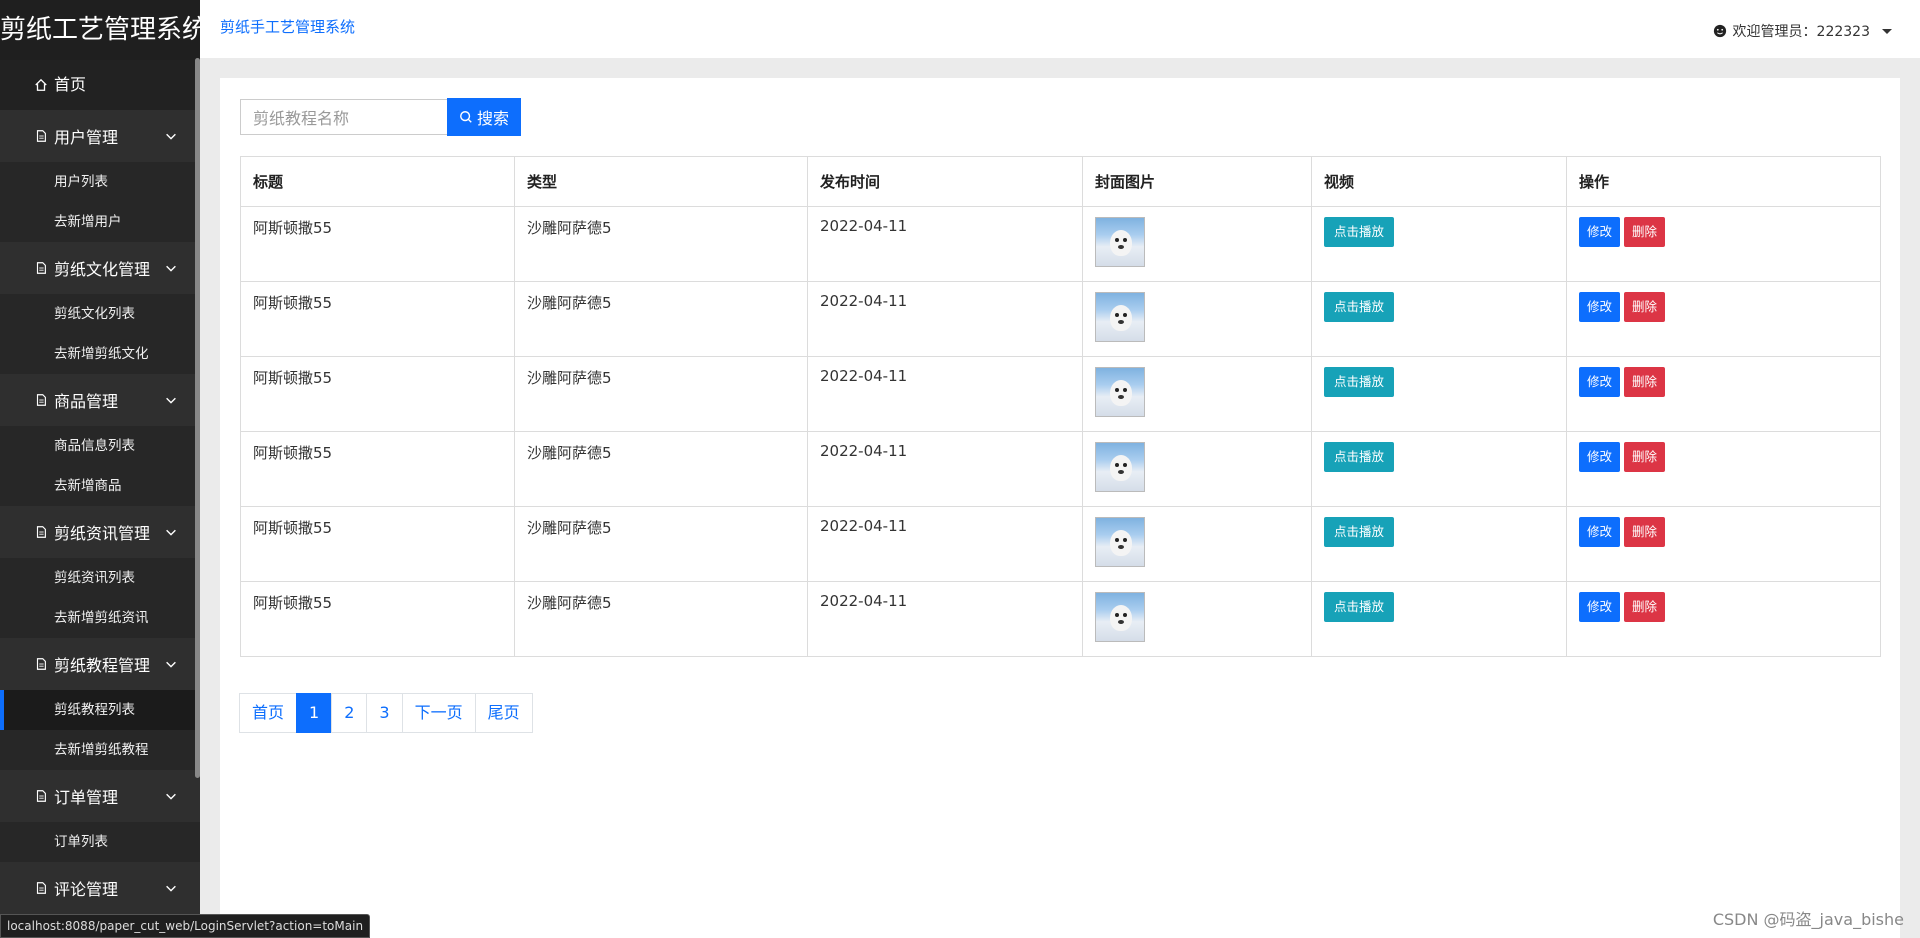 The width and height of the screenshot is (1920, 938). What do you see at coordinates (197, 418) in the screenshot?
I see `sidebar-scrollbar` at bounding box center [197, 418].